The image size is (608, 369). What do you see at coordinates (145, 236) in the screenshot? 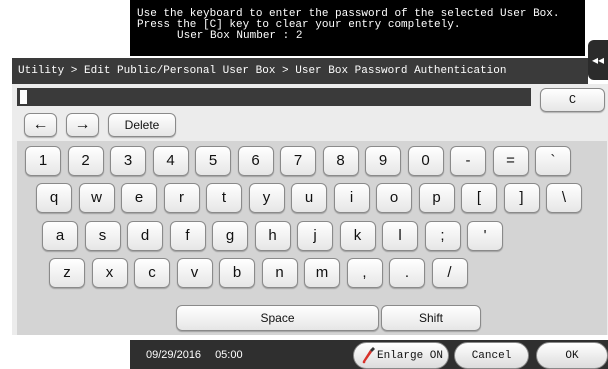
I see `key-row3-2: d` at bounding box center [145, 236].